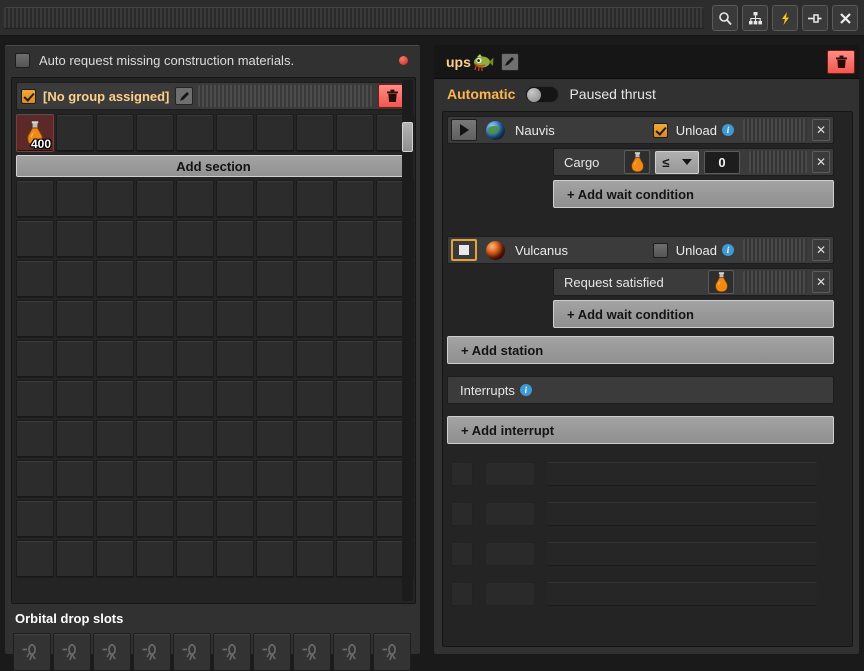 The width and height of the screenshot is (864, 671). Describe the element at coordinates (464, 130) in the screenshot. I see `station-play-button` at that location.